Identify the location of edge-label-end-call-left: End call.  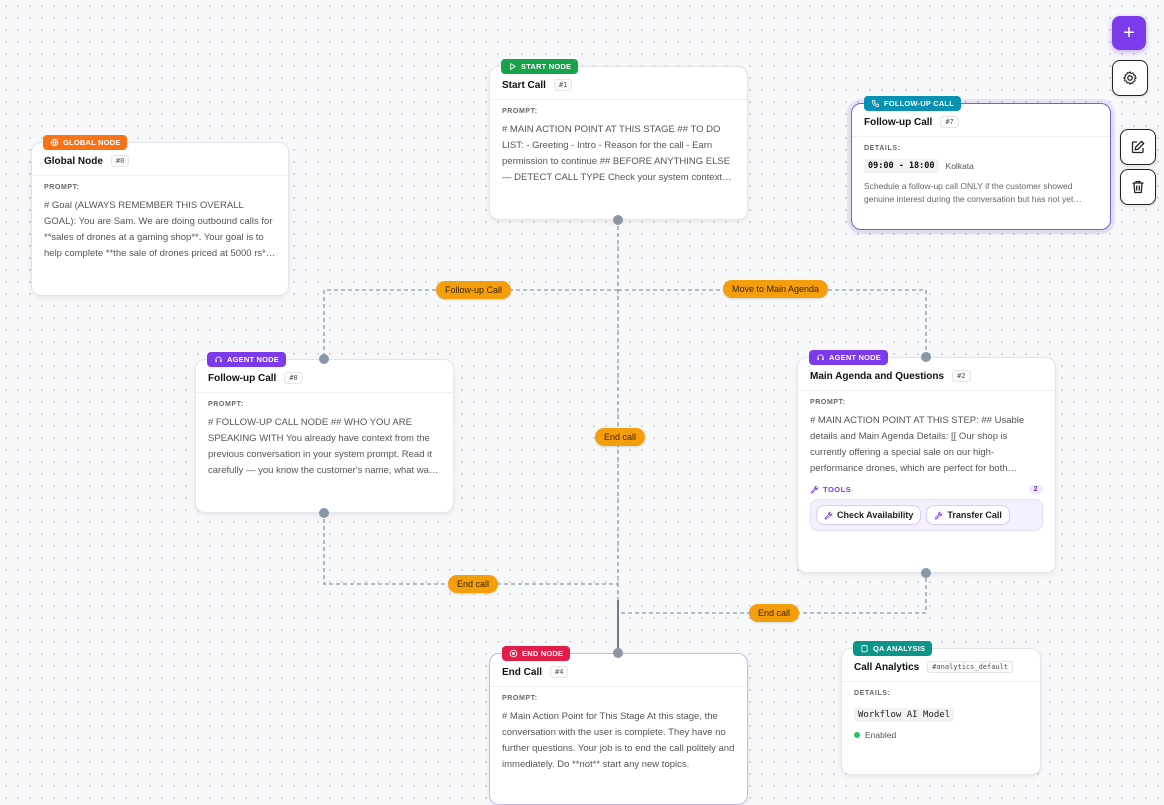
(473, 584).